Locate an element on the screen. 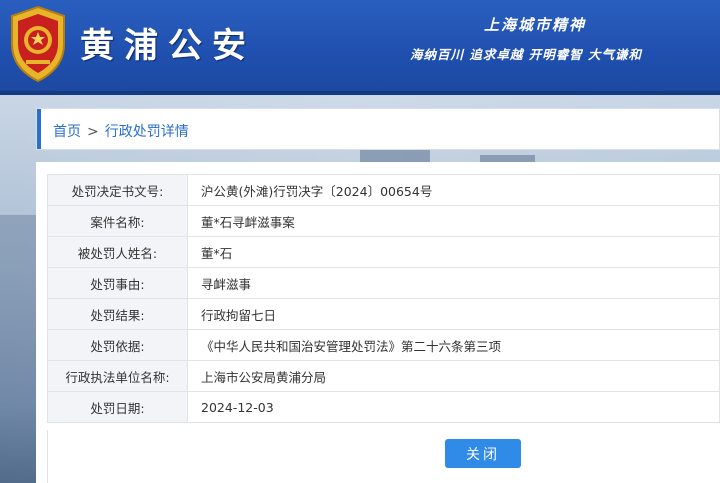 Image resolution: width=720 pixels, height=483 pixels. slogan-title: 上海城市精神 is located at coordinates (535, 25).